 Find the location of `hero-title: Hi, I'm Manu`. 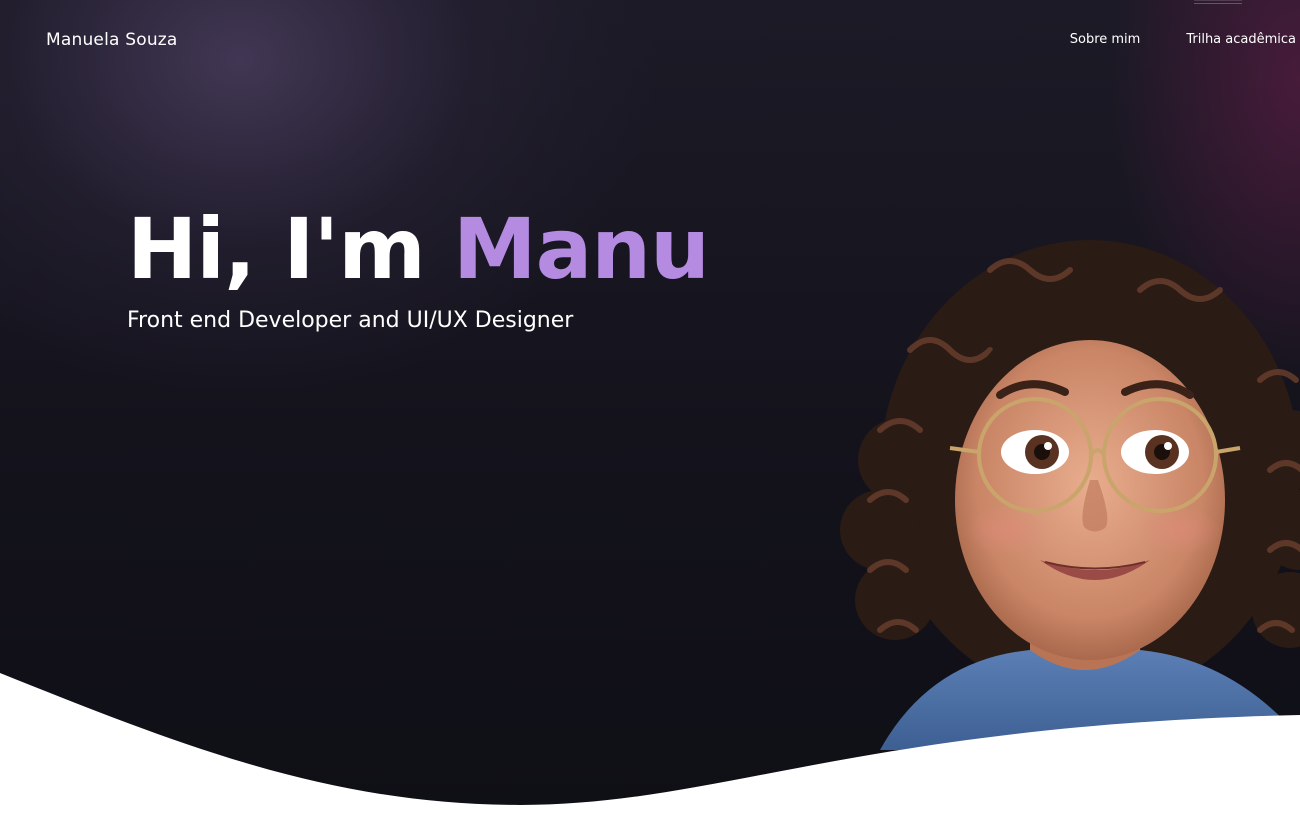

hero-title: Hi, I'm Manu is located at coordinates (418, 249).